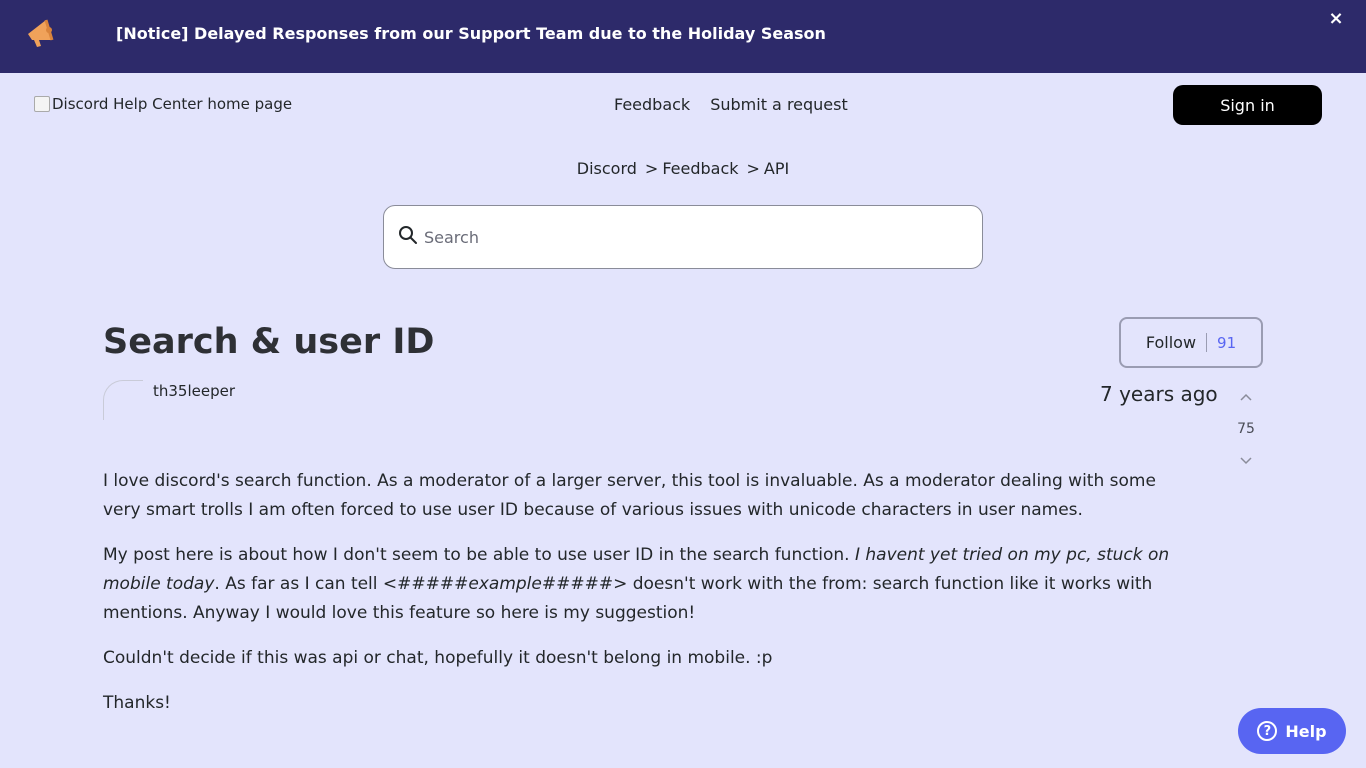 This screenshot has height=768, width=1366. Describe the element at coordinates (694, 237) in the screenshot. I see `search-input` at that location.